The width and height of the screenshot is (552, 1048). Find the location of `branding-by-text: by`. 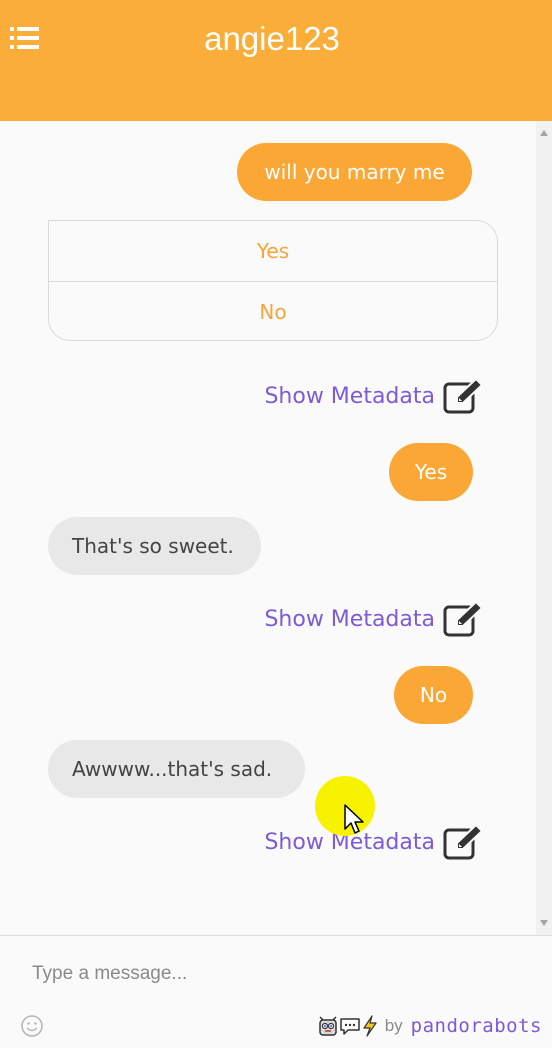

branding-by-text: by is located at coordinates (393, 1025).